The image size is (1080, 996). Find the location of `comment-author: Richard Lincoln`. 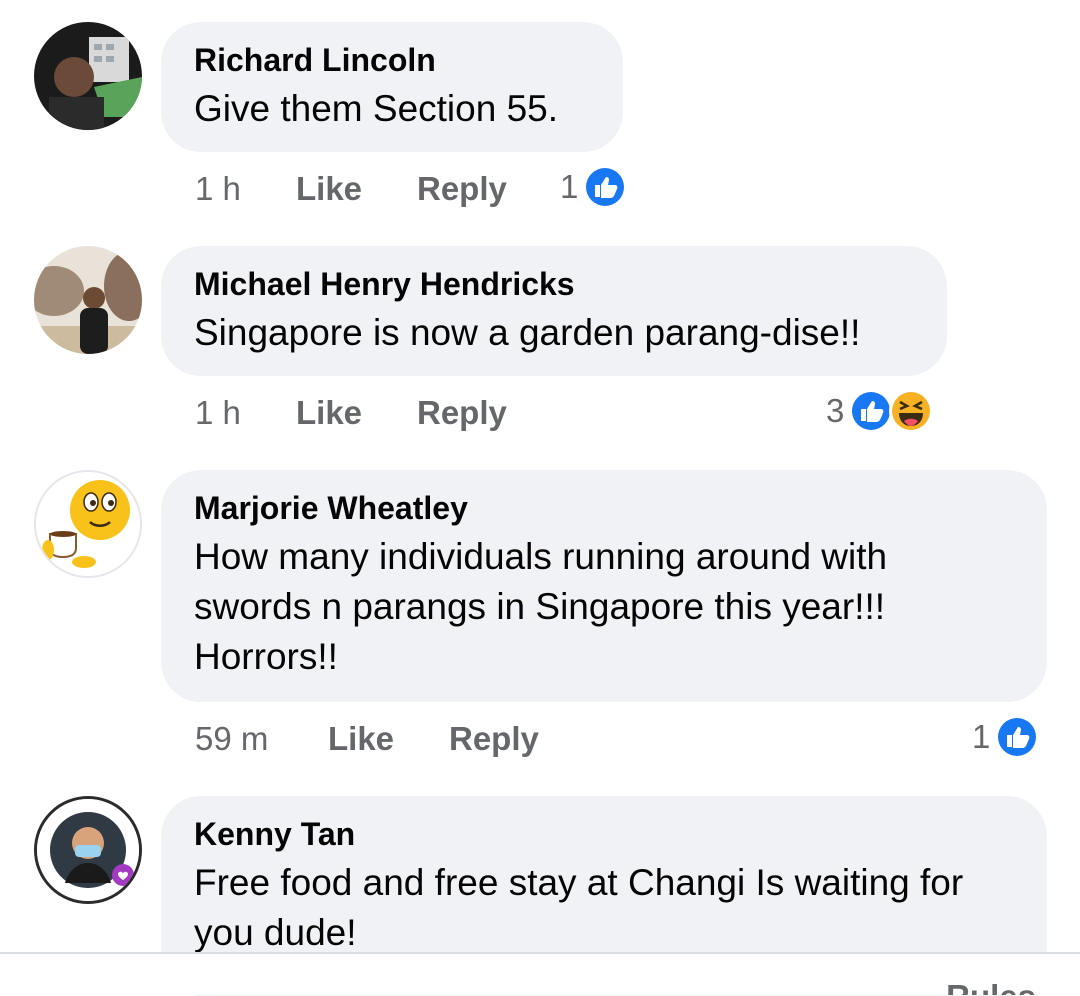

comment-author: Richard Lincoln is located at coordinates (391, 60).